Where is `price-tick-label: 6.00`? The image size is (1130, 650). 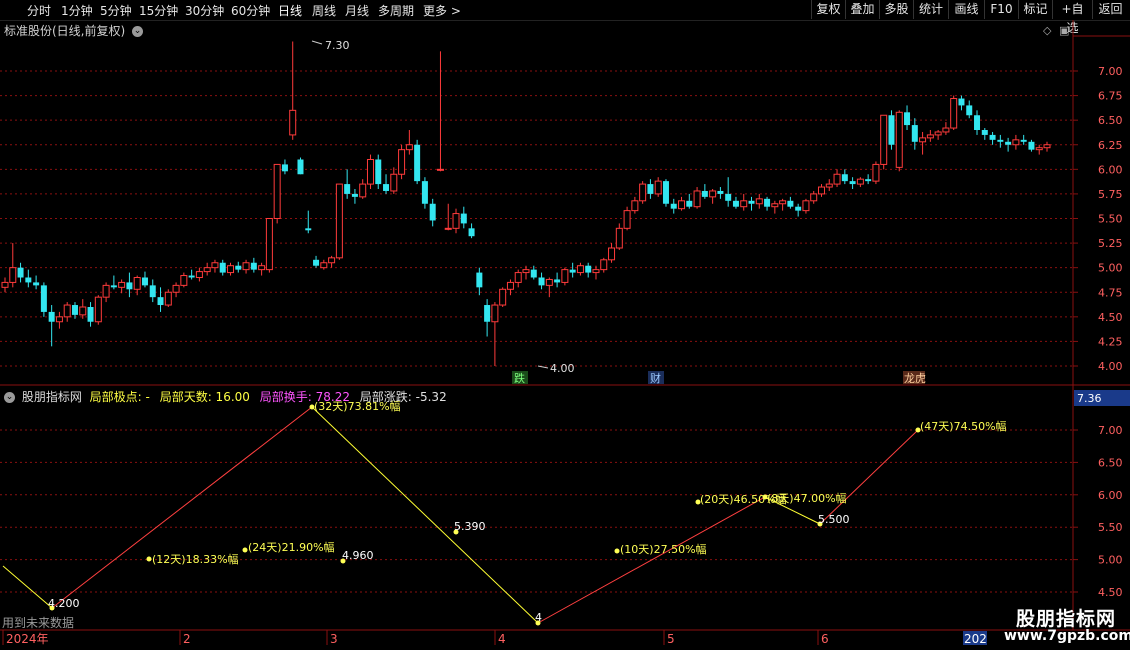
price-tick-label: 6.00 is located at coordinates (1110, 169).